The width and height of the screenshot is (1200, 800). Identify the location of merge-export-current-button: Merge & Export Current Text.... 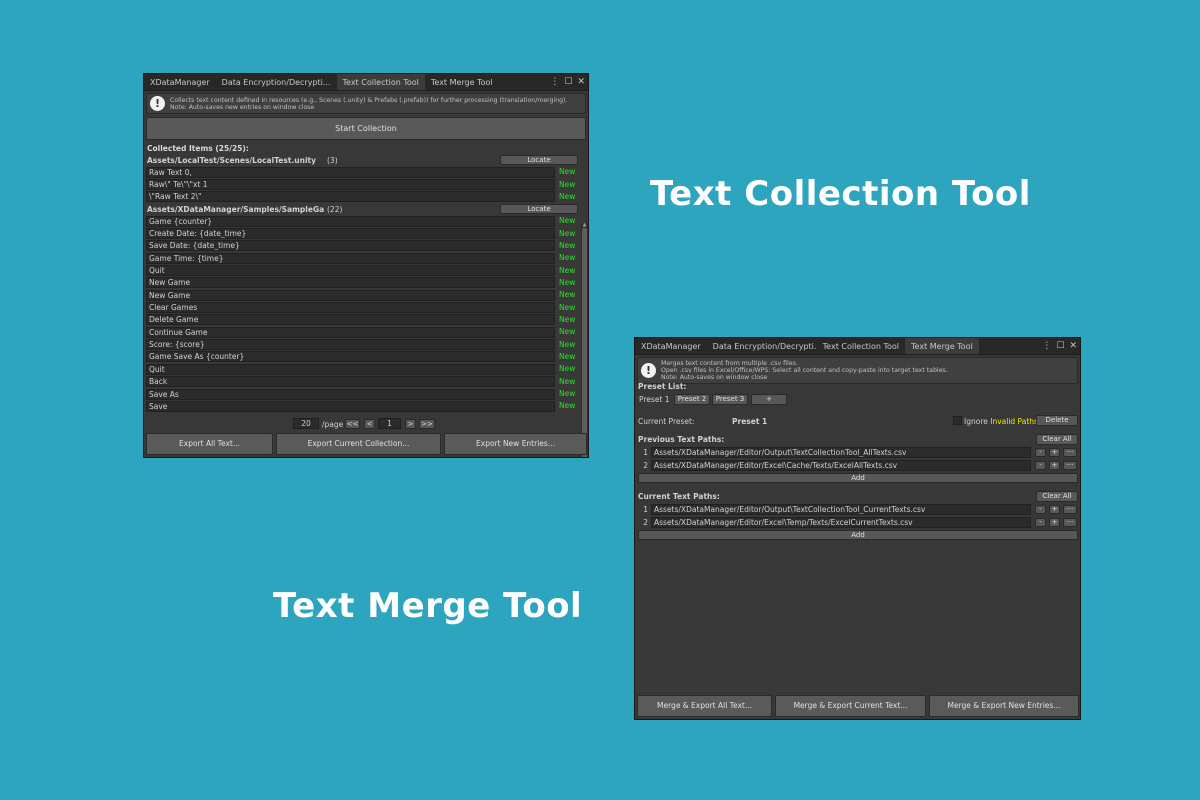
(850, 706).